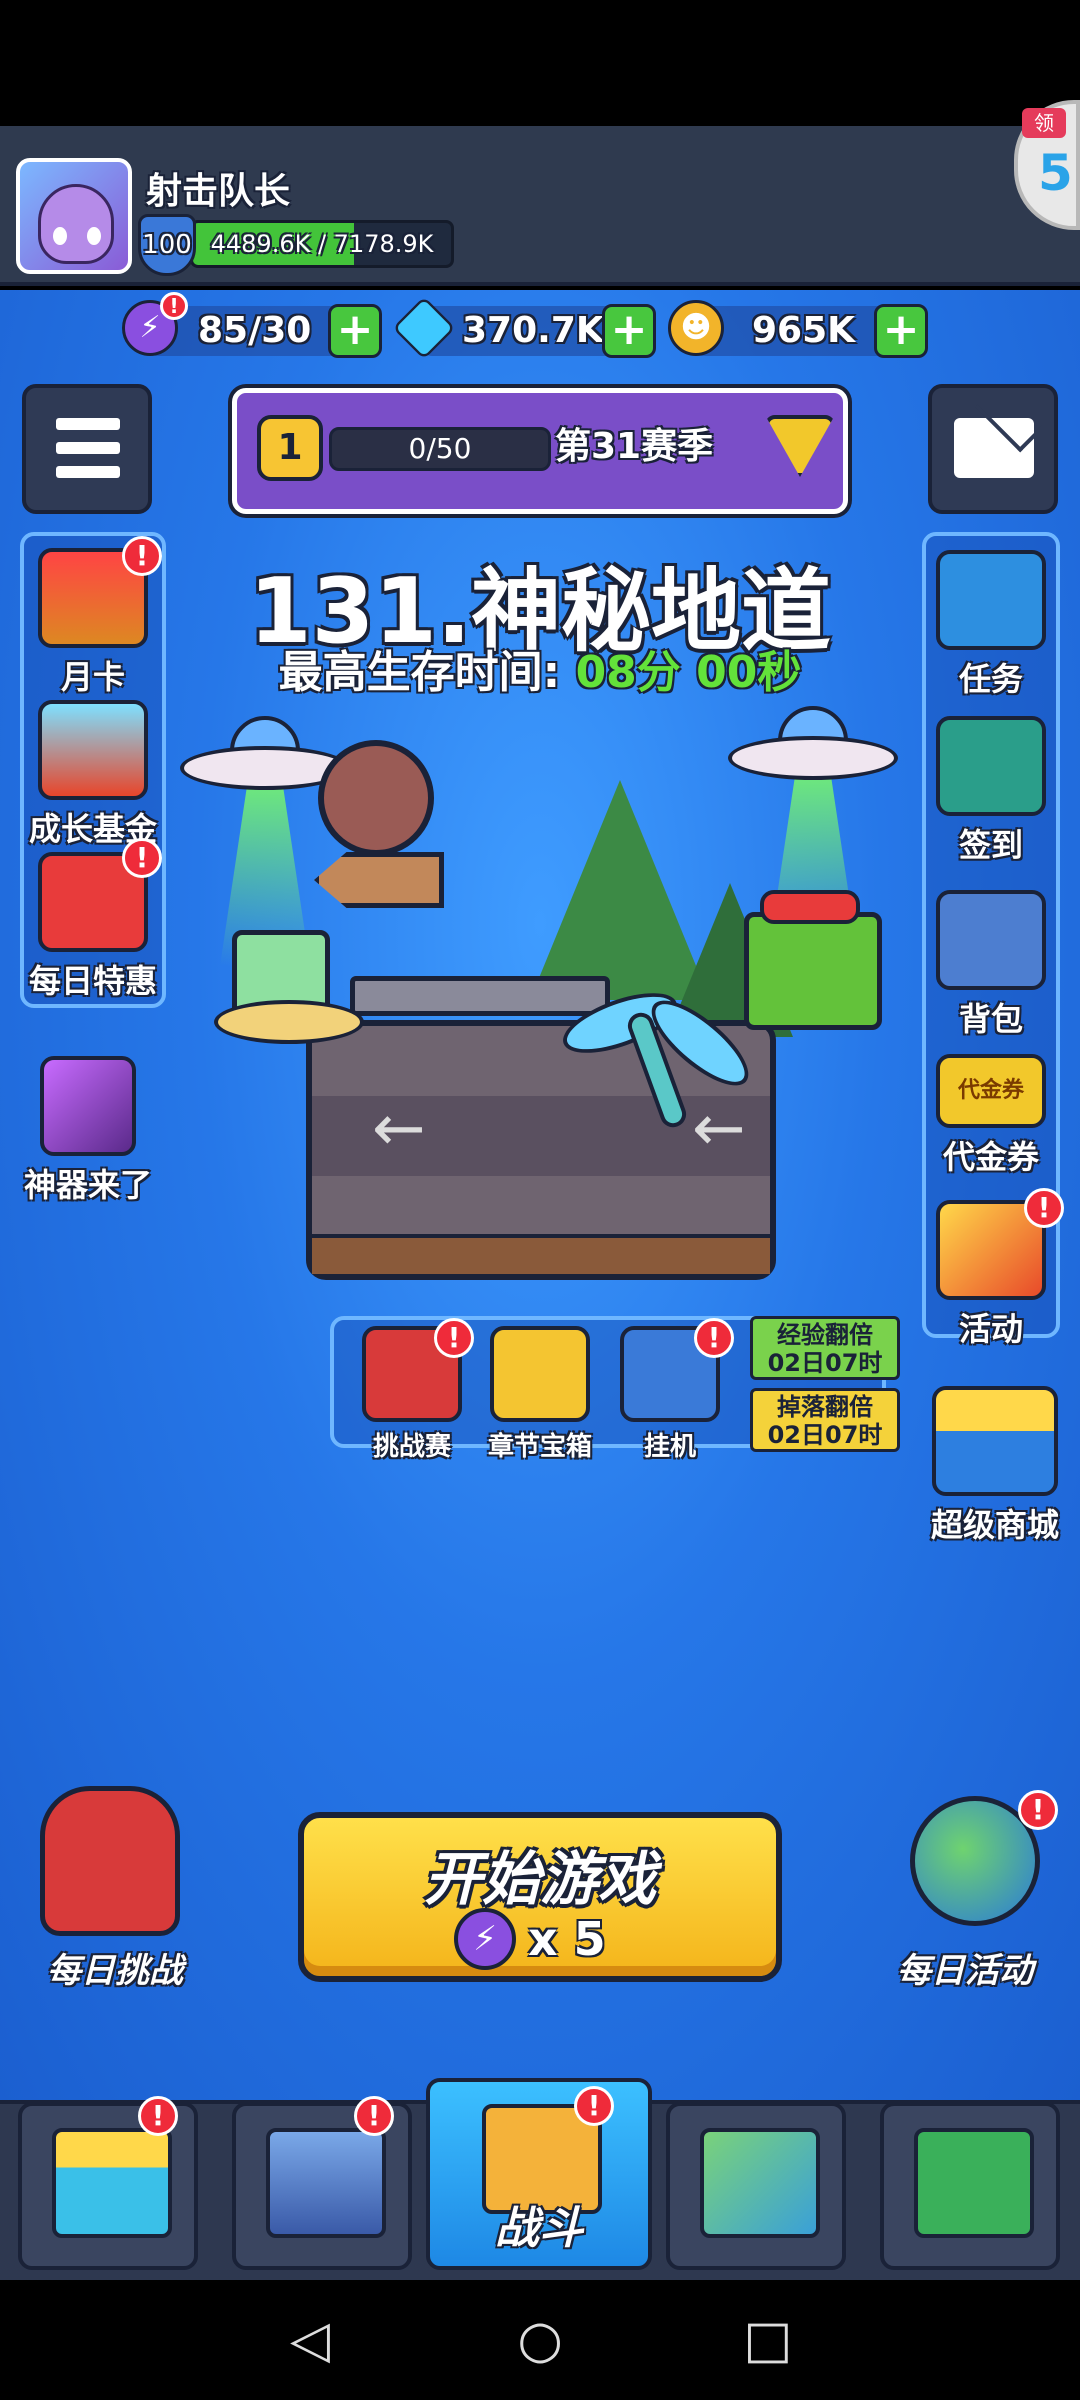 This screenshot has width=1080, height=2400. I want to click on xp-progress-text: 4489.6K / 7178.9K, so click(322, 244).